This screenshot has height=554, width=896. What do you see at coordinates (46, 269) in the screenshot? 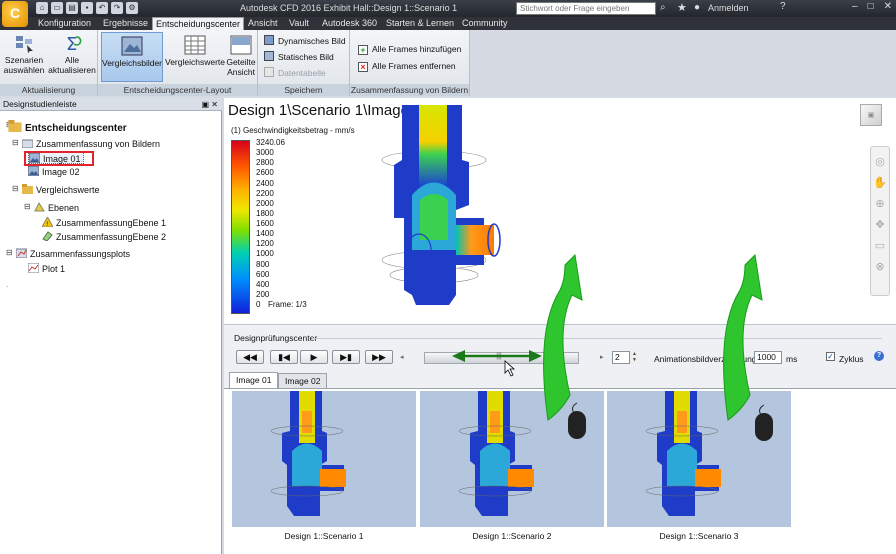
I see `tree-plot-1: Plot 1` at bounding box center [46, 269].